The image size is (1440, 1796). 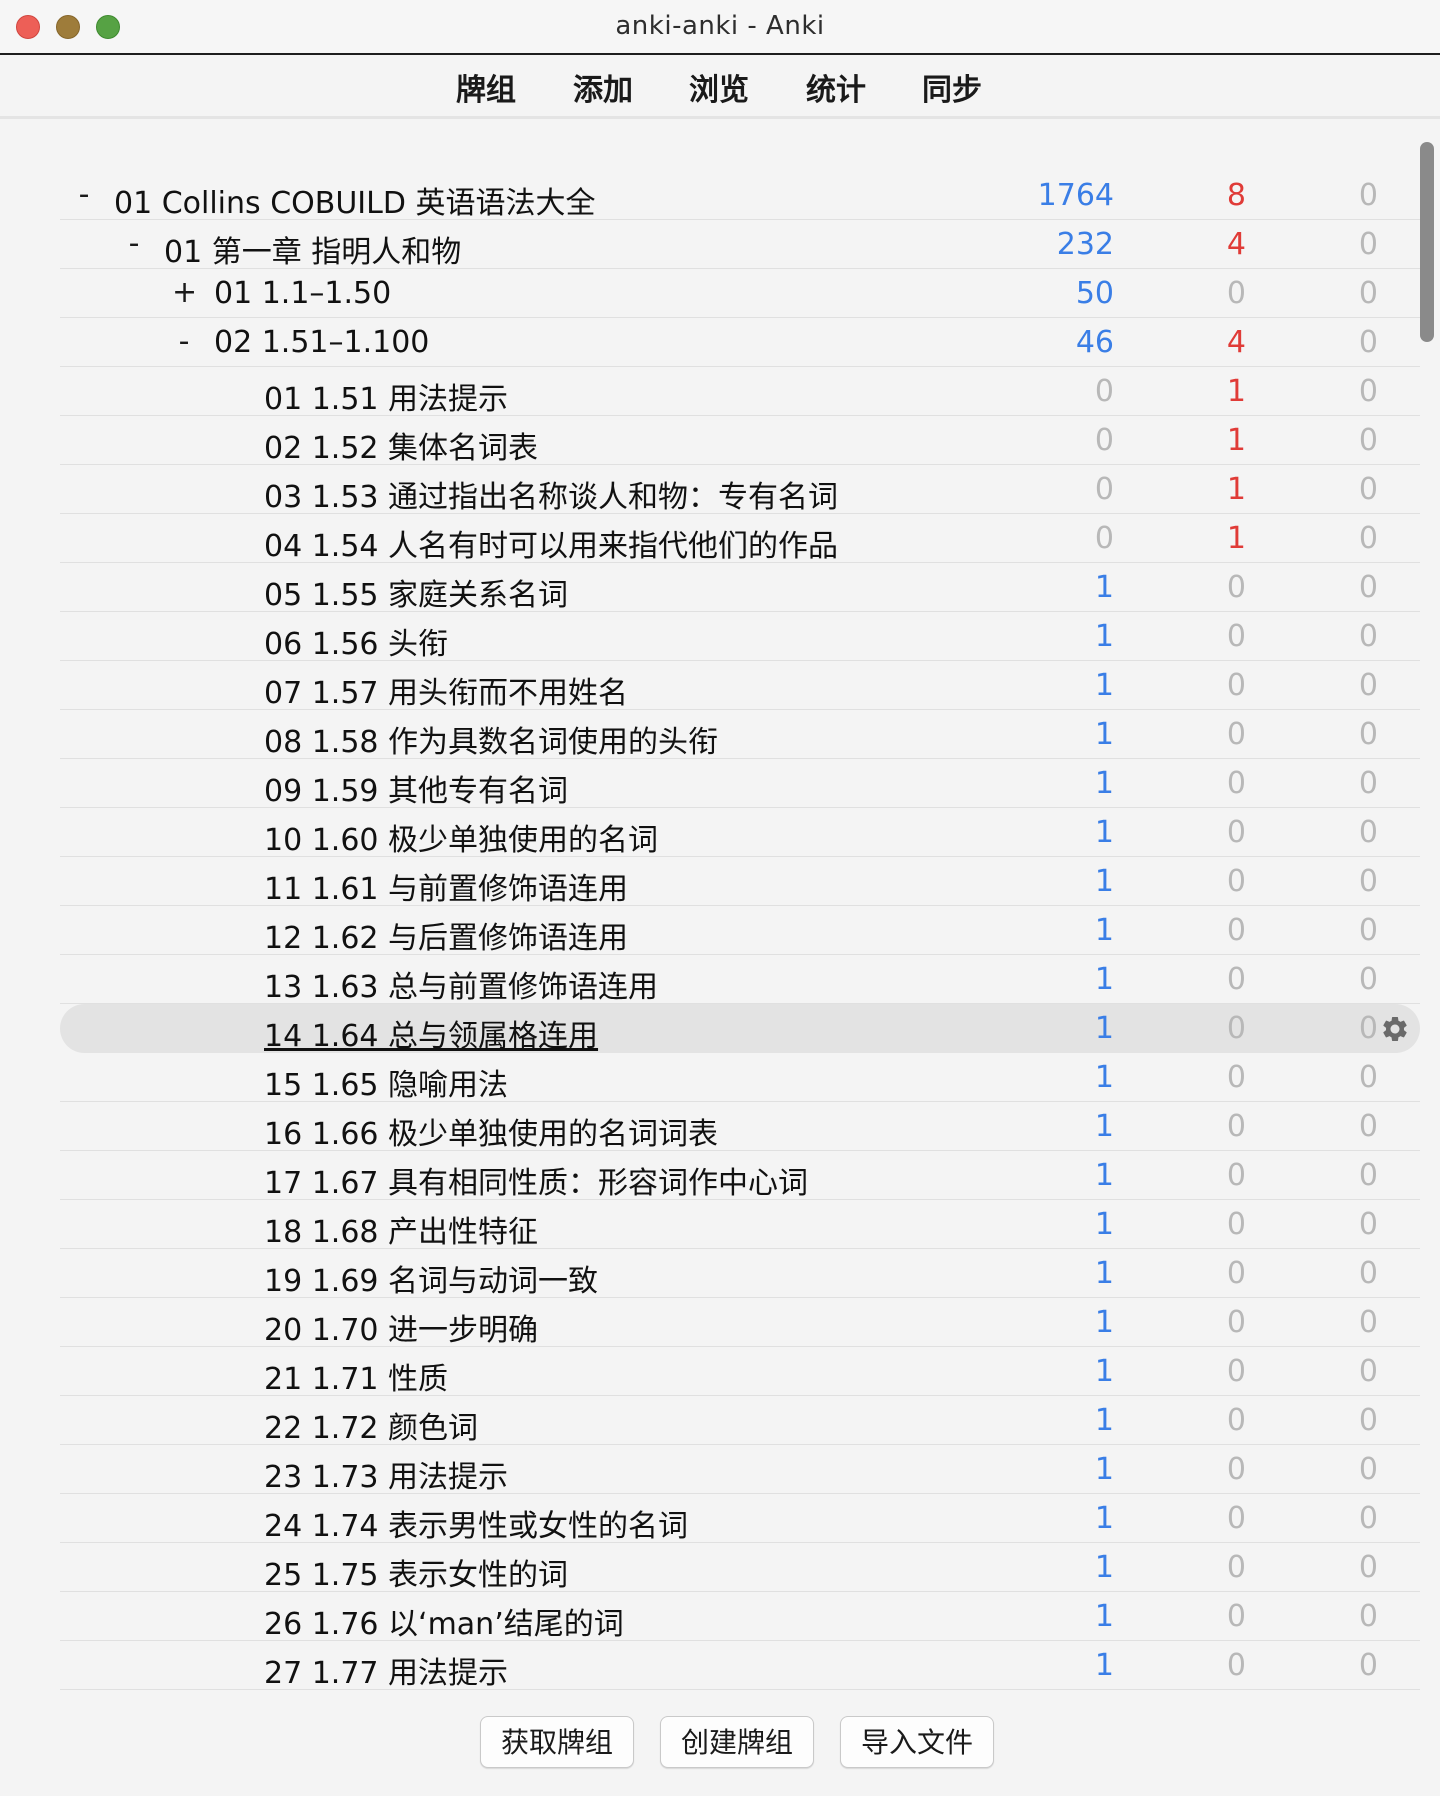 I want to click on deck-row: -02 1.51–1.100 46 4 0, so click(x=740, y=342).